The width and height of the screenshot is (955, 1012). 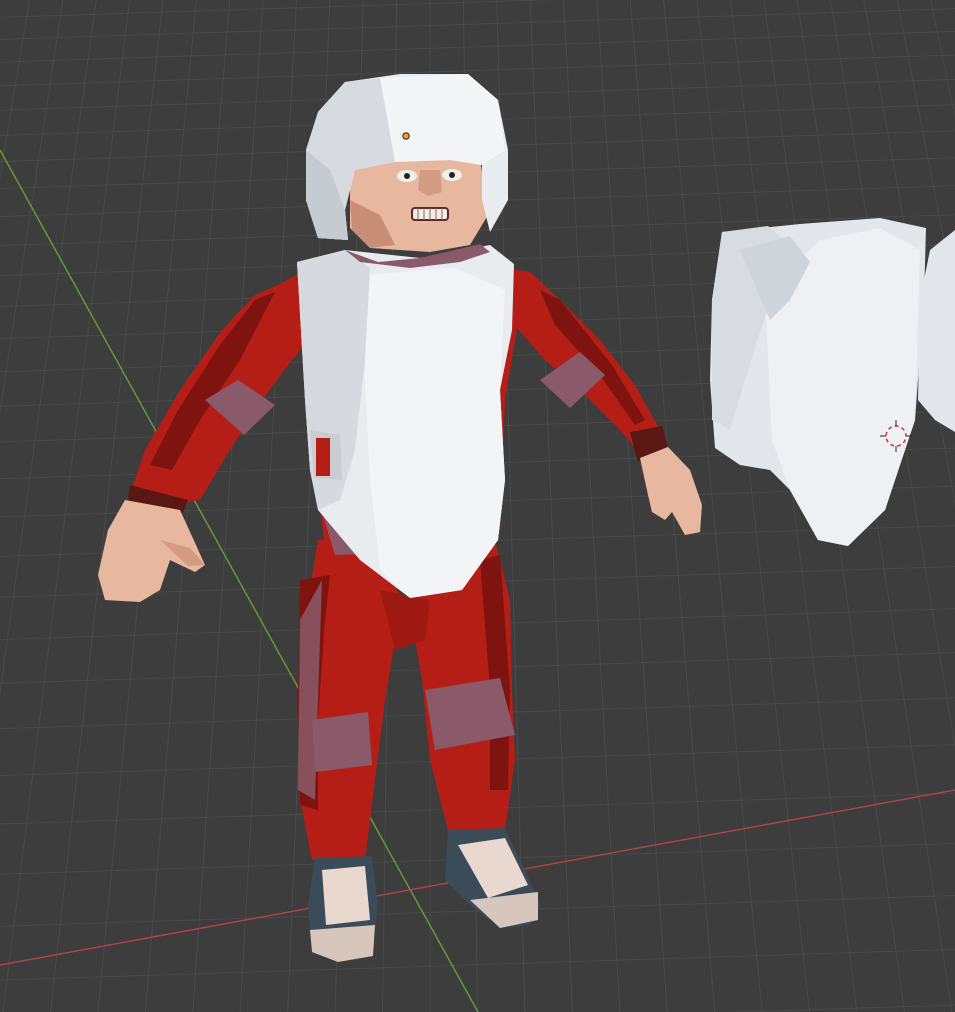 What do you see at coordinates (832, 382) in the screenshot?
I see `detached-armor-mesh` at bounding box center [832, 382].